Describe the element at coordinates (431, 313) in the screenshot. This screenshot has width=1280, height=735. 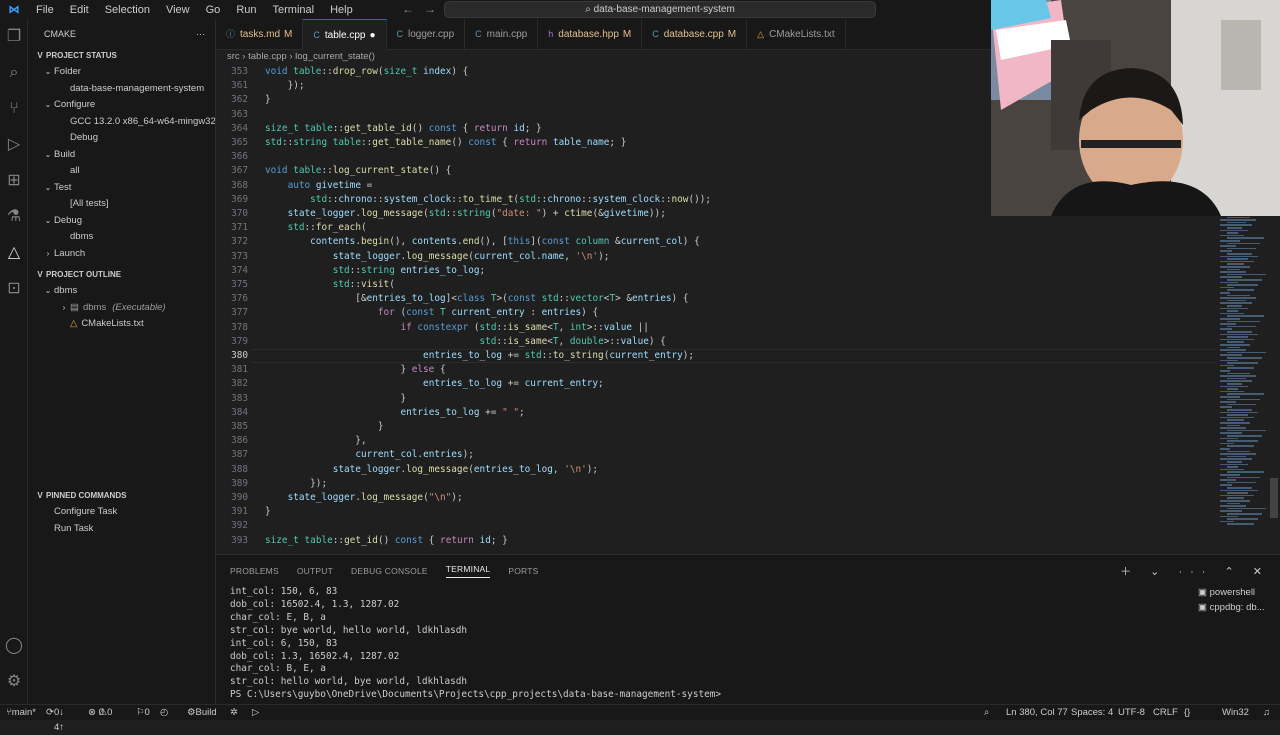
I see `code-line: for (const T current_entry : entries) {` at that location.